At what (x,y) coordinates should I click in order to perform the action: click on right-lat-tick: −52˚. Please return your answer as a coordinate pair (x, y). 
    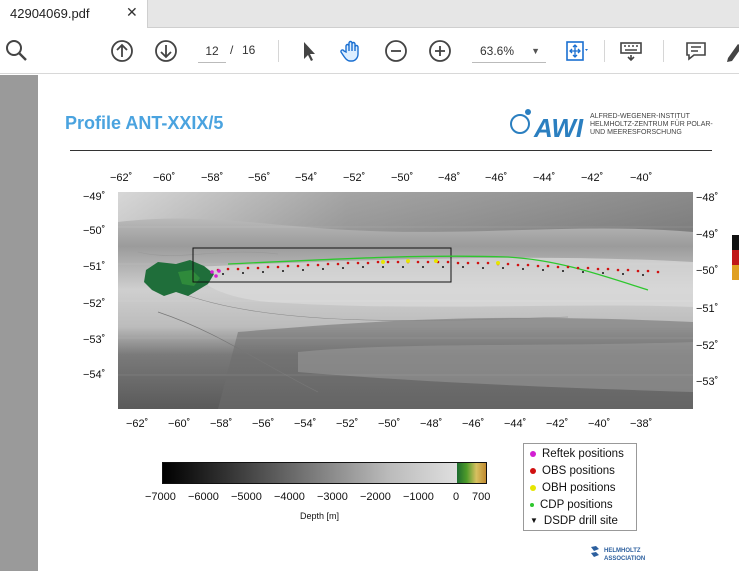
    Looking at the image, I should click on (707, 346).